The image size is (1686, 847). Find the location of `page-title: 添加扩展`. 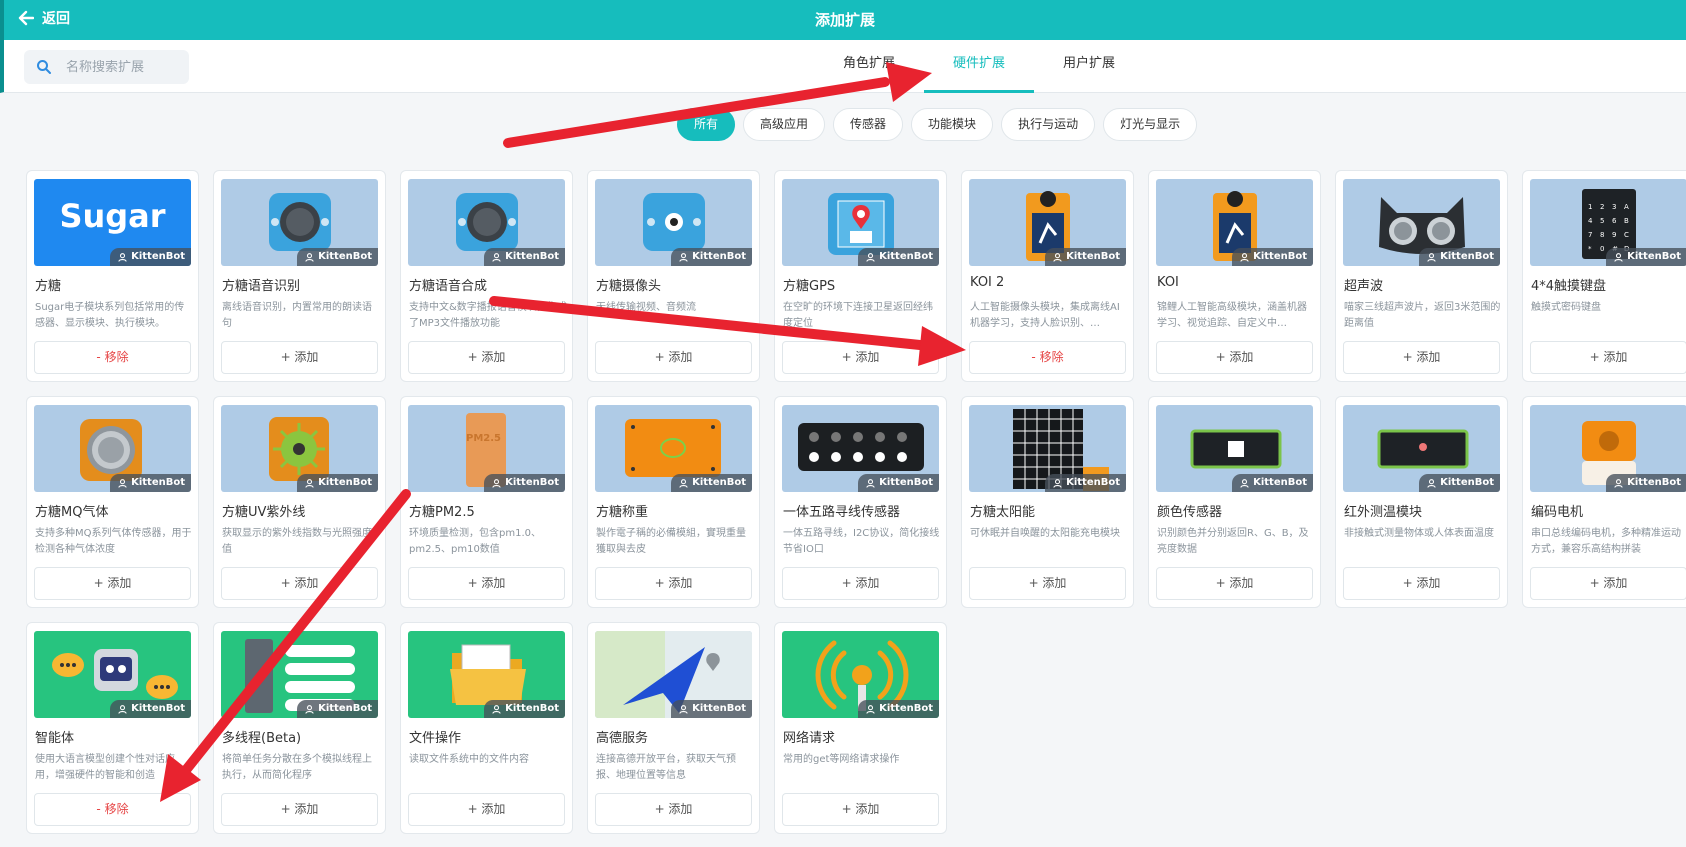

page-title: 添加扩展 is located at coordinates (844, 20).